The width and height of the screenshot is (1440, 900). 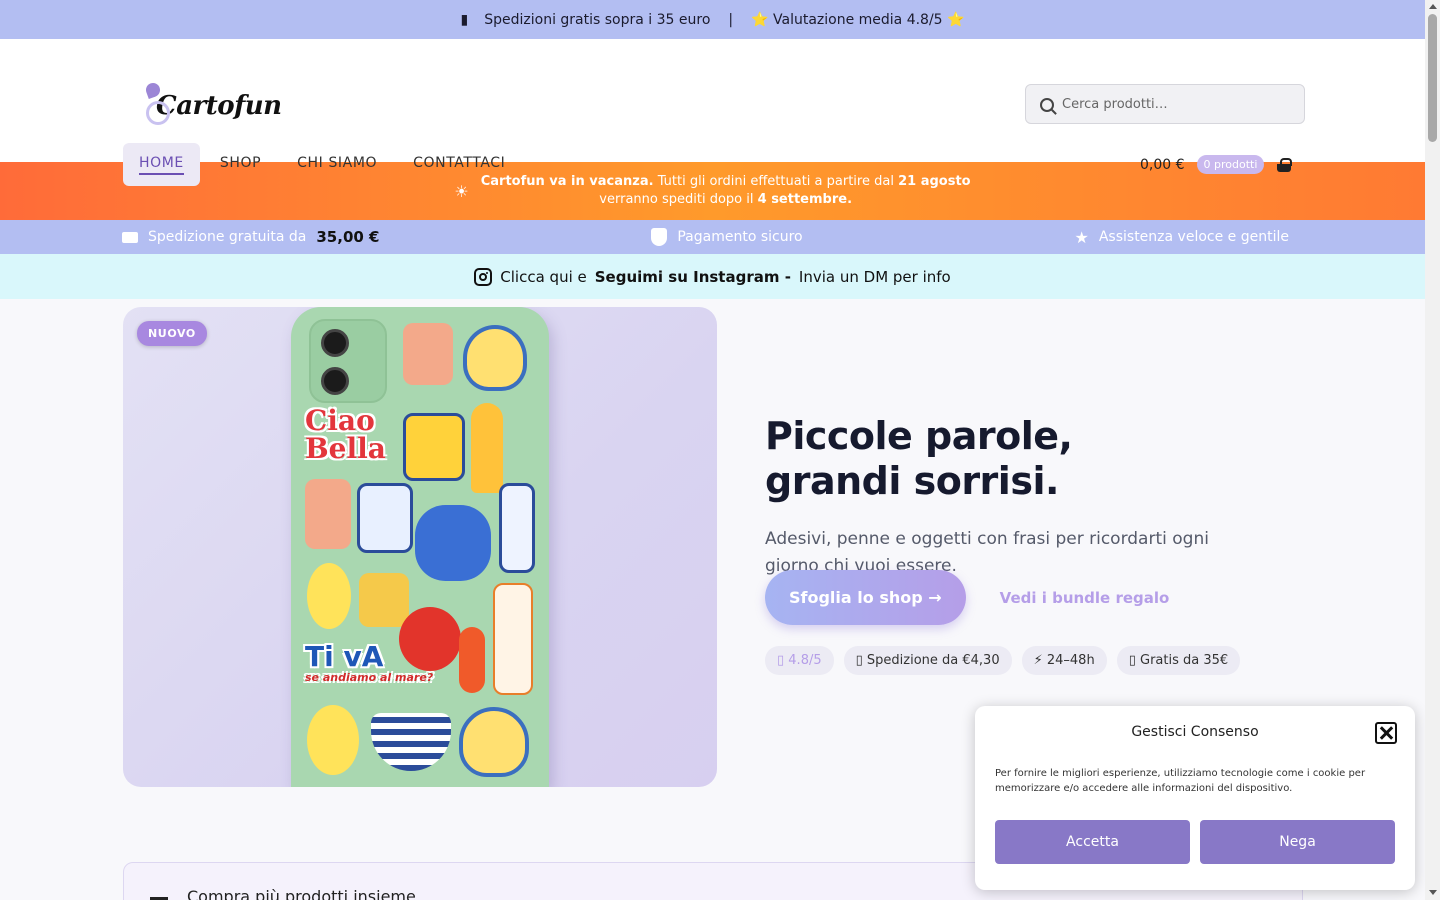 I want to click on truck-icon: ▮, so click(x=464, y=19).